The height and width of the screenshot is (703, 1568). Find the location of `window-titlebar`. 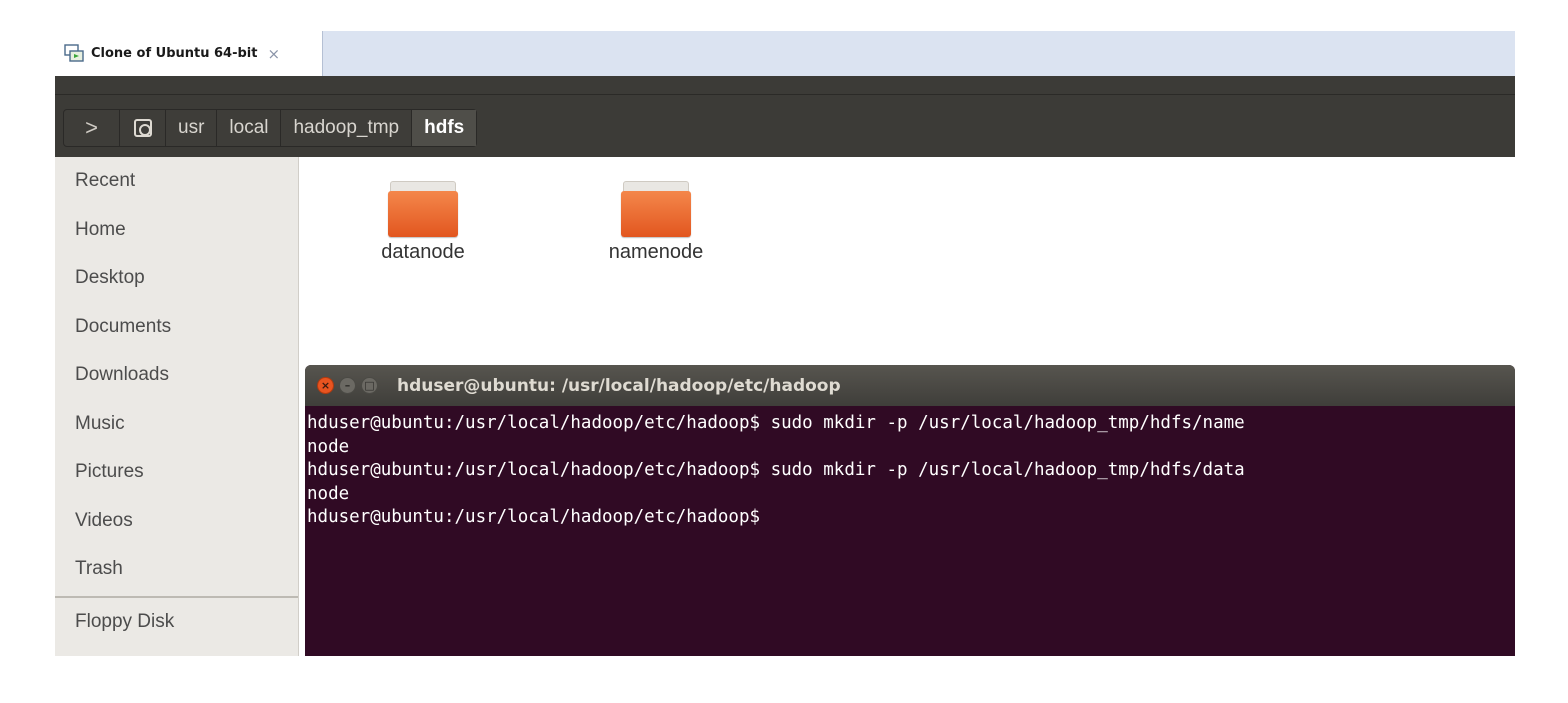

window-titlebar is located at coordinates (785, 85).